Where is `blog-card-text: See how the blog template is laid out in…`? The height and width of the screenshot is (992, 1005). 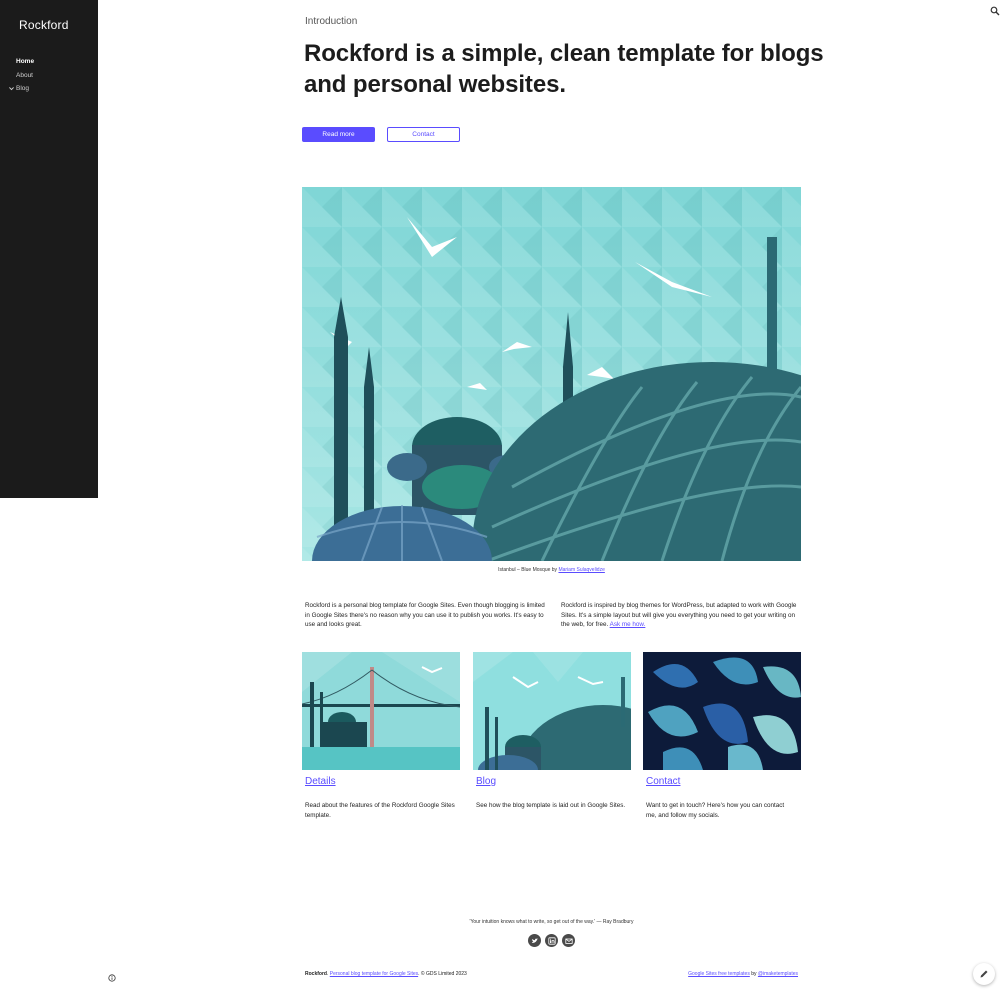
blog-card-text: See how the blog template is laid out in… is located at coordinates (551, 805).